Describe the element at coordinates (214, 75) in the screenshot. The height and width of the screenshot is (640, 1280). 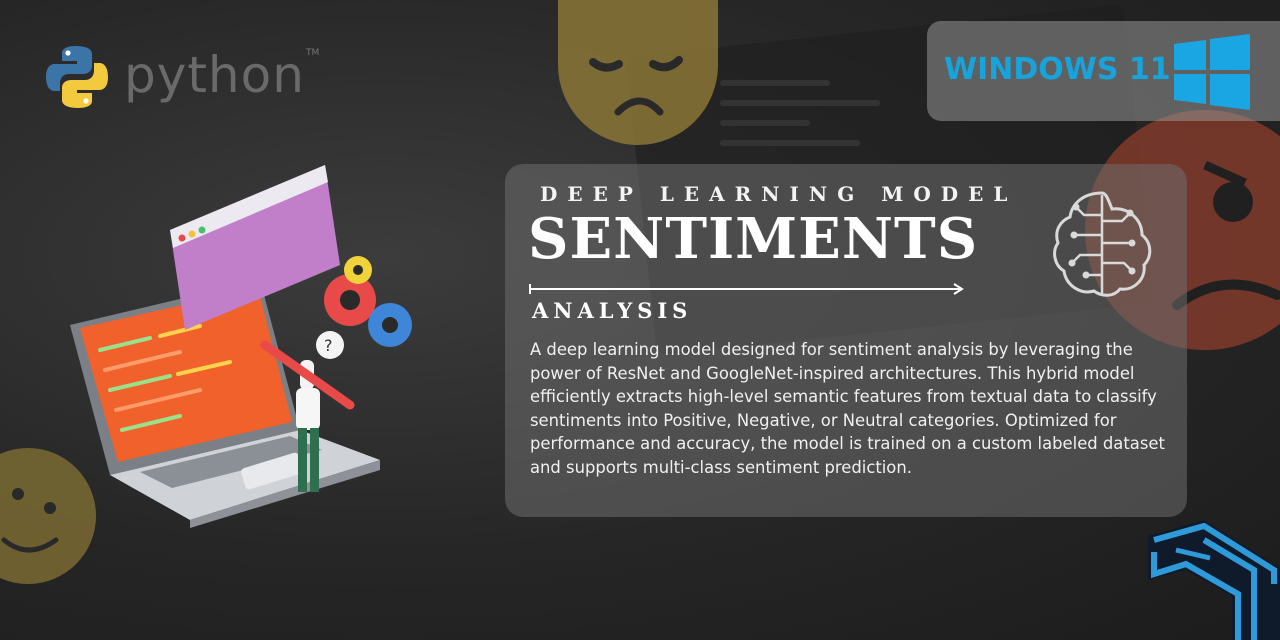
I see `python-wordmark: python` at that location.